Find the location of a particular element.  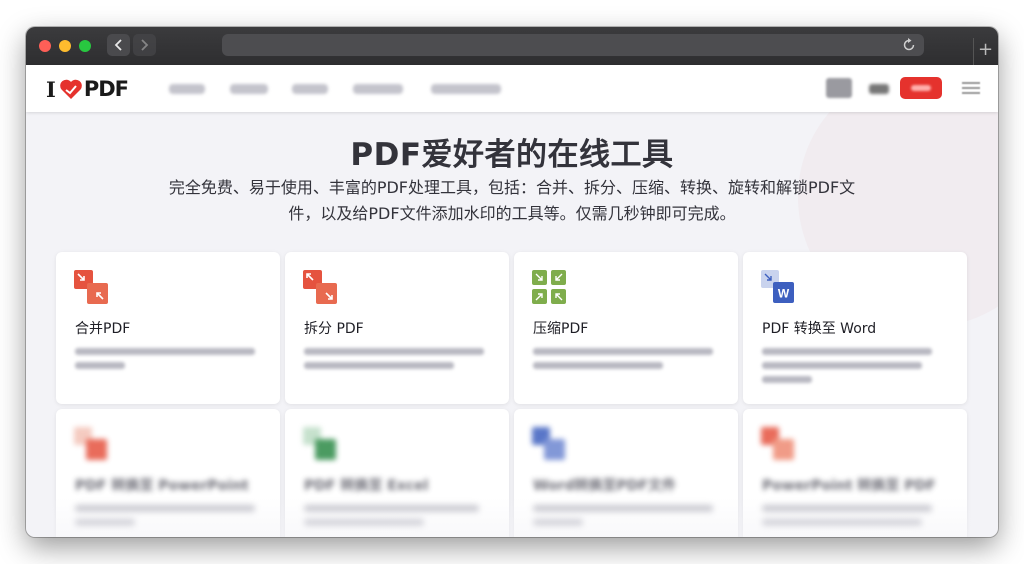

site-header: I PDF is located at coordinates (512, 88).